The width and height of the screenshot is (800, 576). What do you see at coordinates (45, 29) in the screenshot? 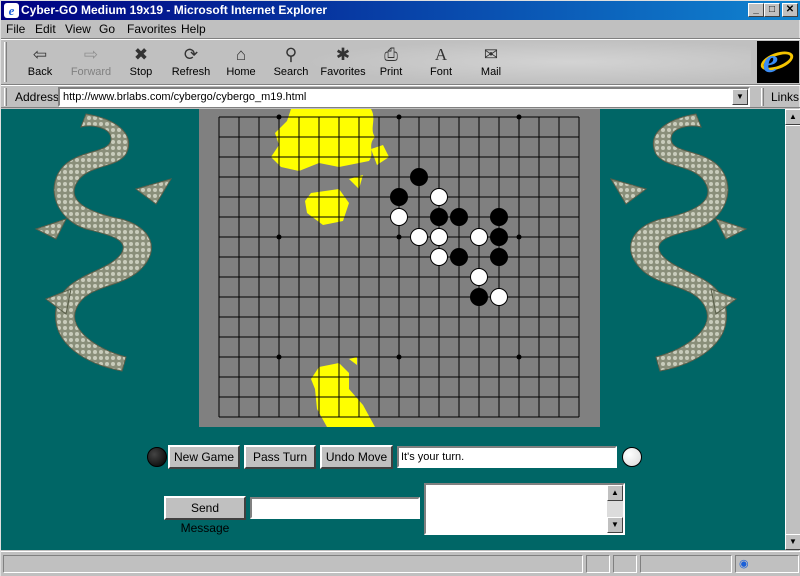
I see `menu-edit: Edit` at bounding box center [45, 29].